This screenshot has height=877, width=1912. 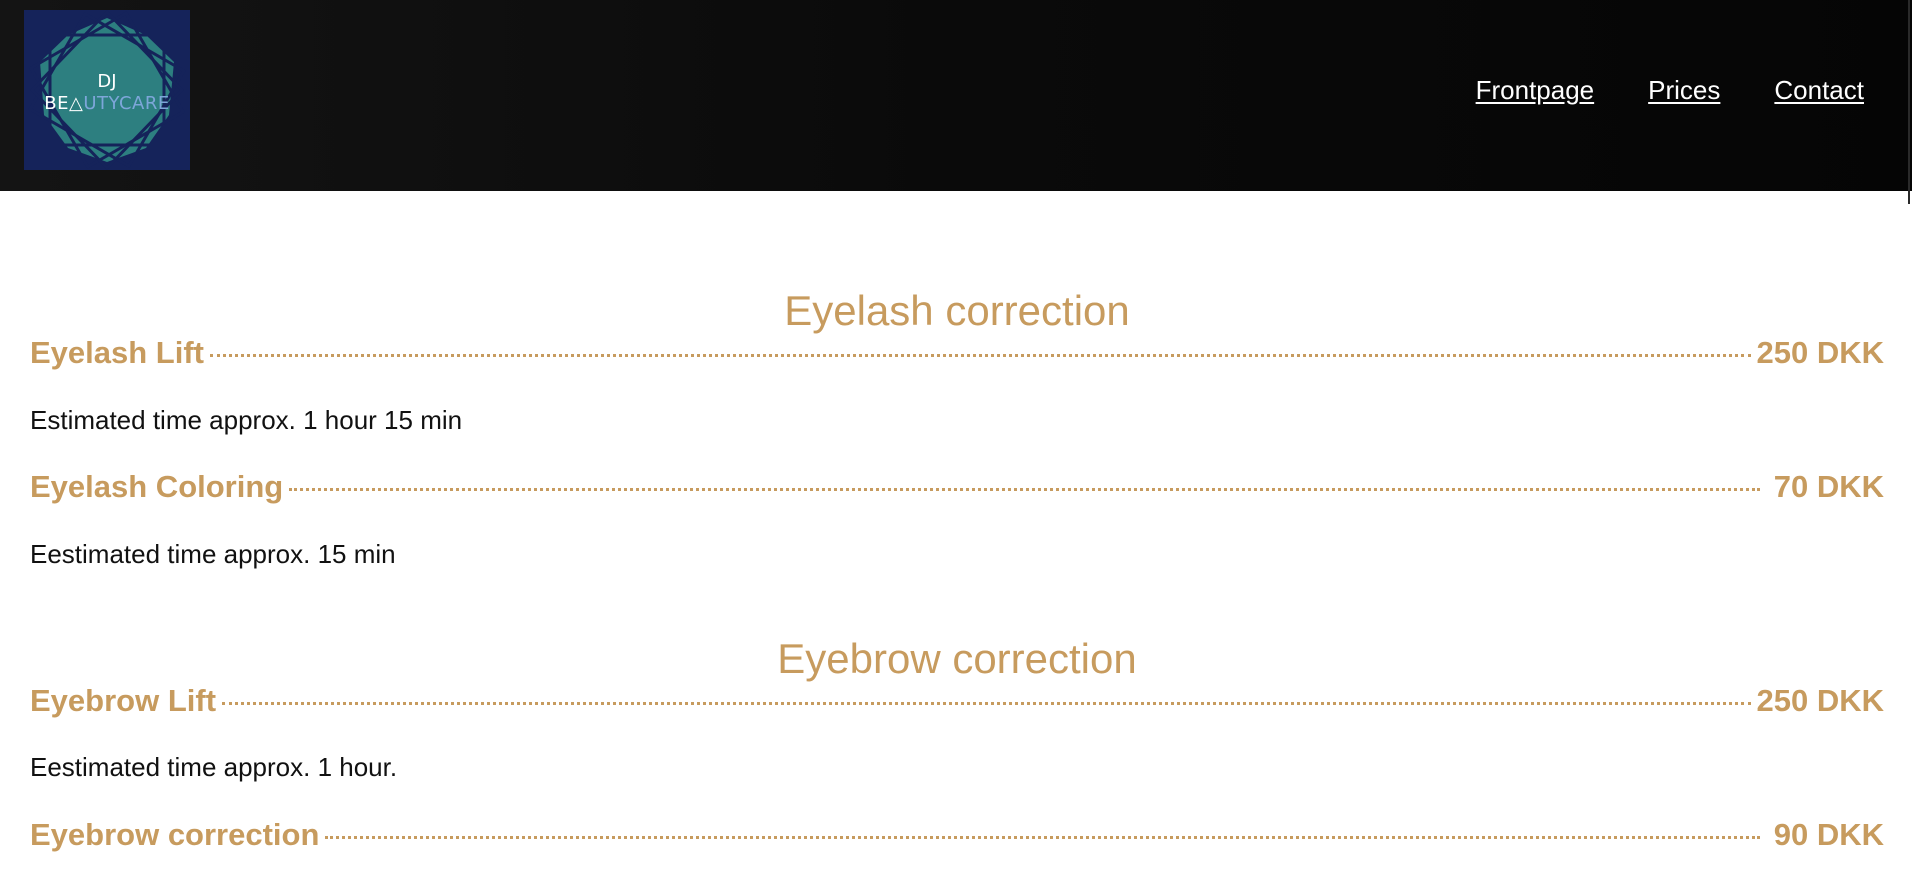 I want to click on logo-text-be: BE, so click(x=56, y=103).